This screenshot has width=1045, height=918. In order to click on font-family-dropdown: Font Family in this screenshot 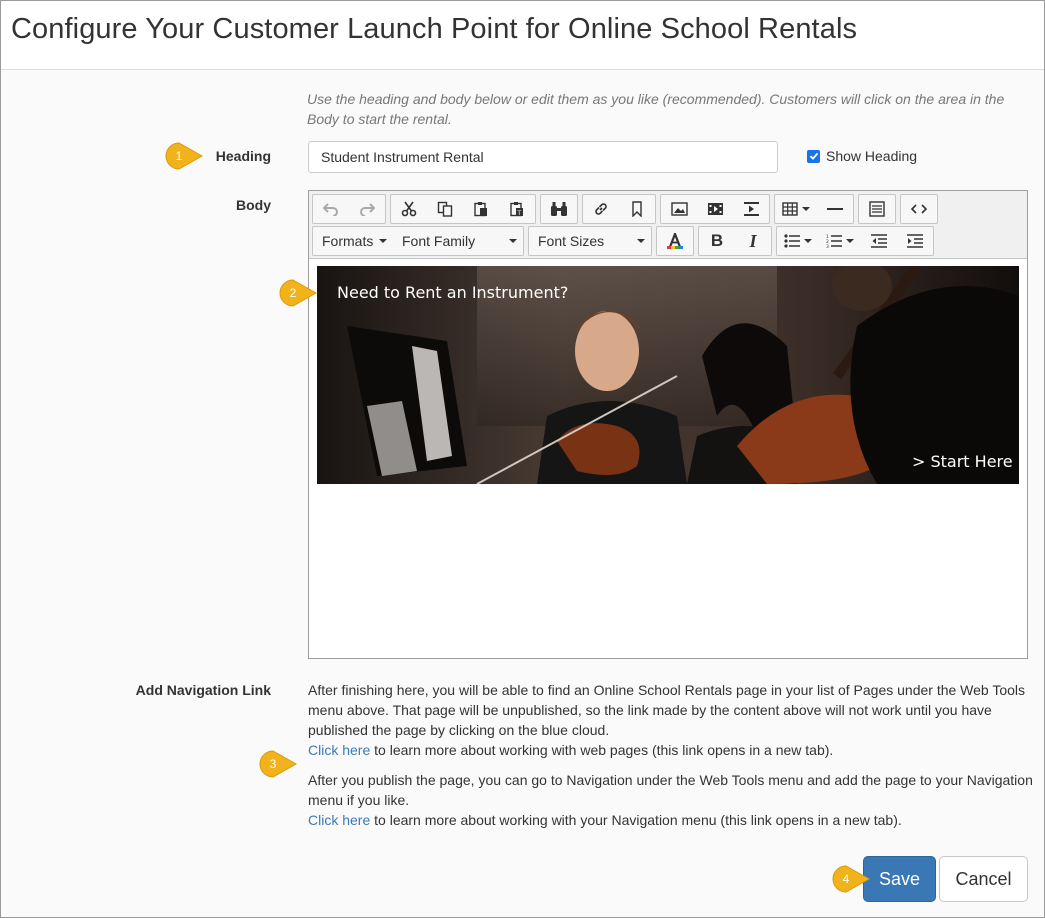, I will do `click(458, 241)`.